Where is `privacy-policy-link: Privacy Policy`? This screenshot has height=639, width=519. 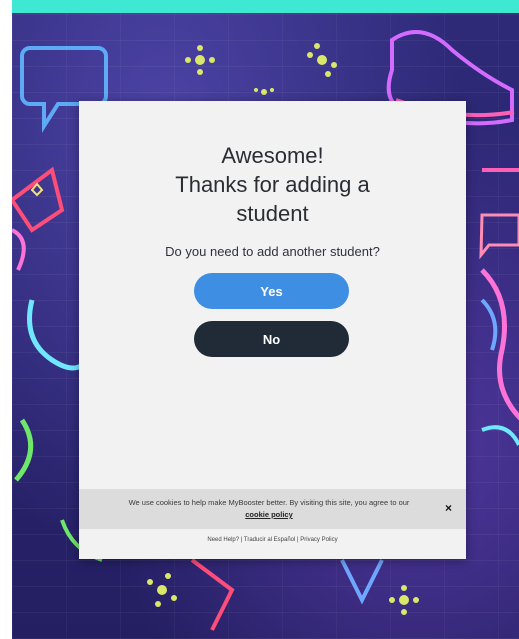 privacy-policy-link: Privacy Policy is located at coordinates (318, 540).